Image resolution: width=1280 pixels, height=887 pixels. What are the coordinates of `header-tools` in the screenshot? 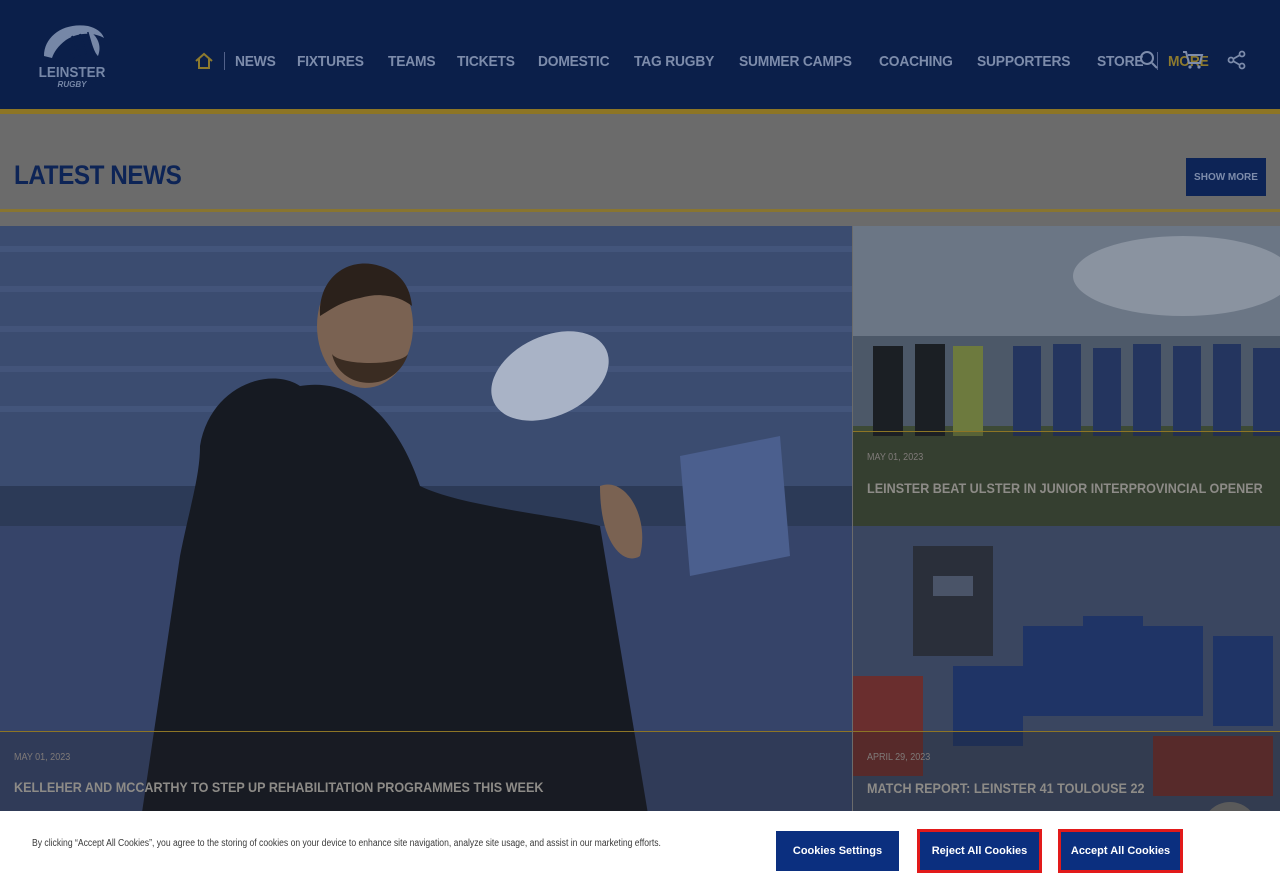 It's located at (1193, 60).